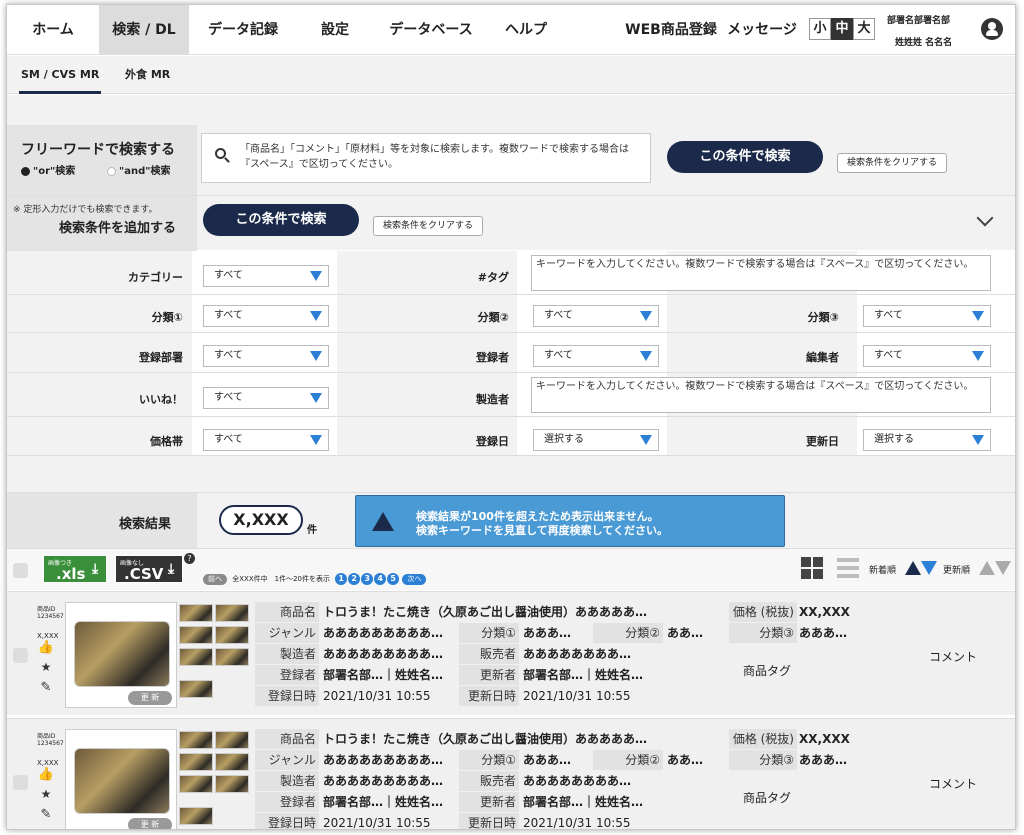 The width and height of the screenshot is (1024, 835). I want to click on editor-select: すべて, so click(927, 356).